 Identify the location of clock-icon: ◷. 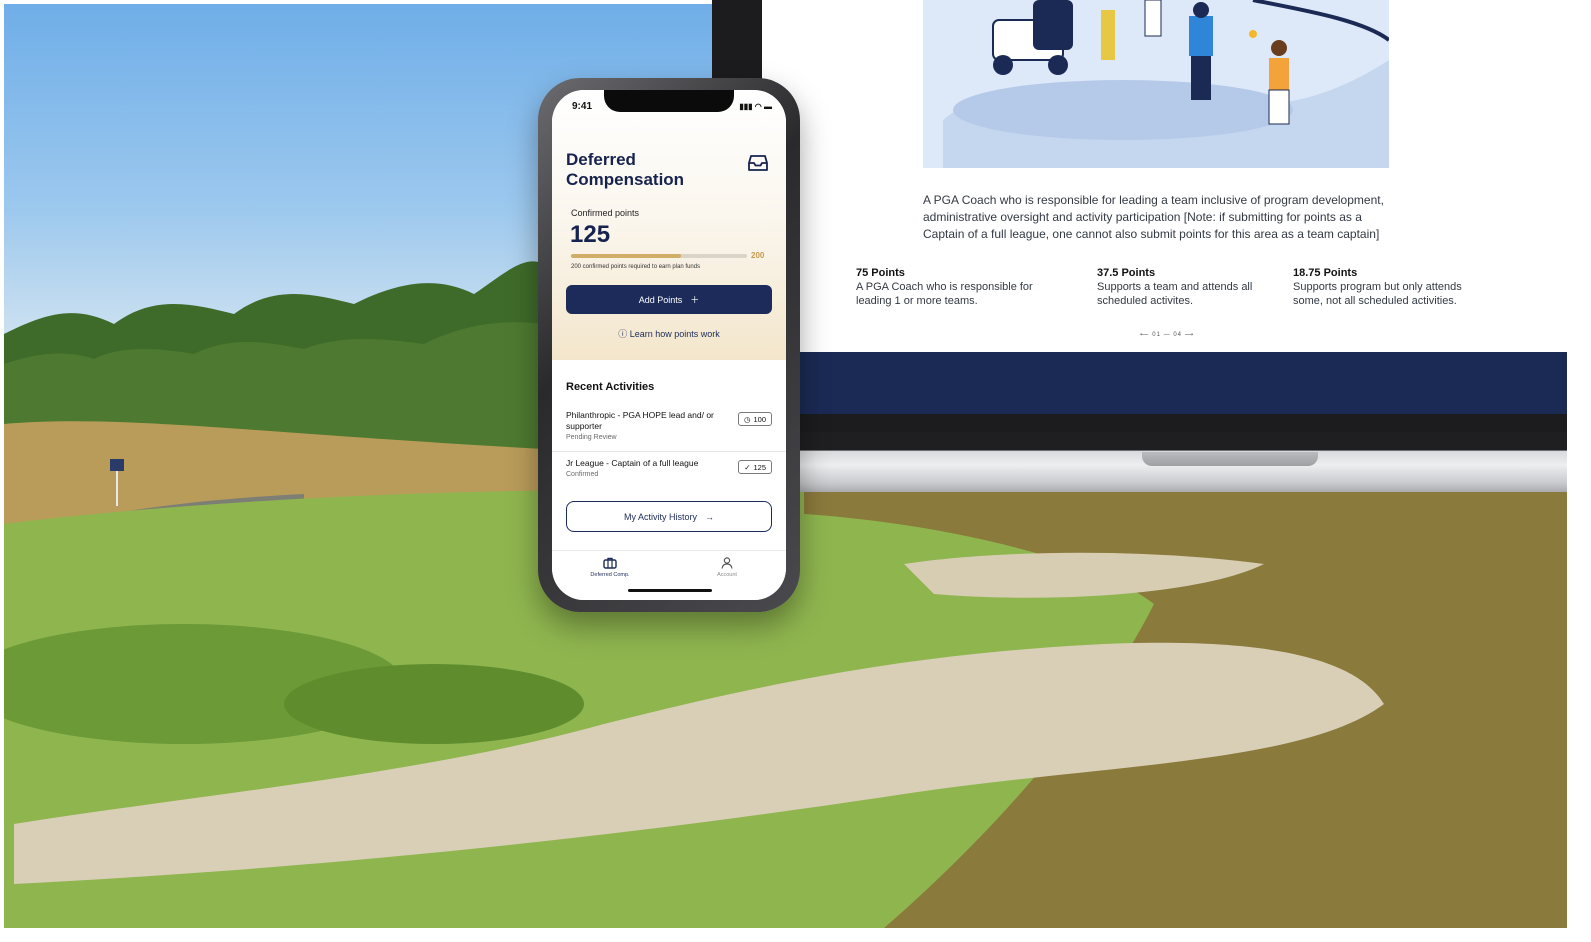
(747, 419).